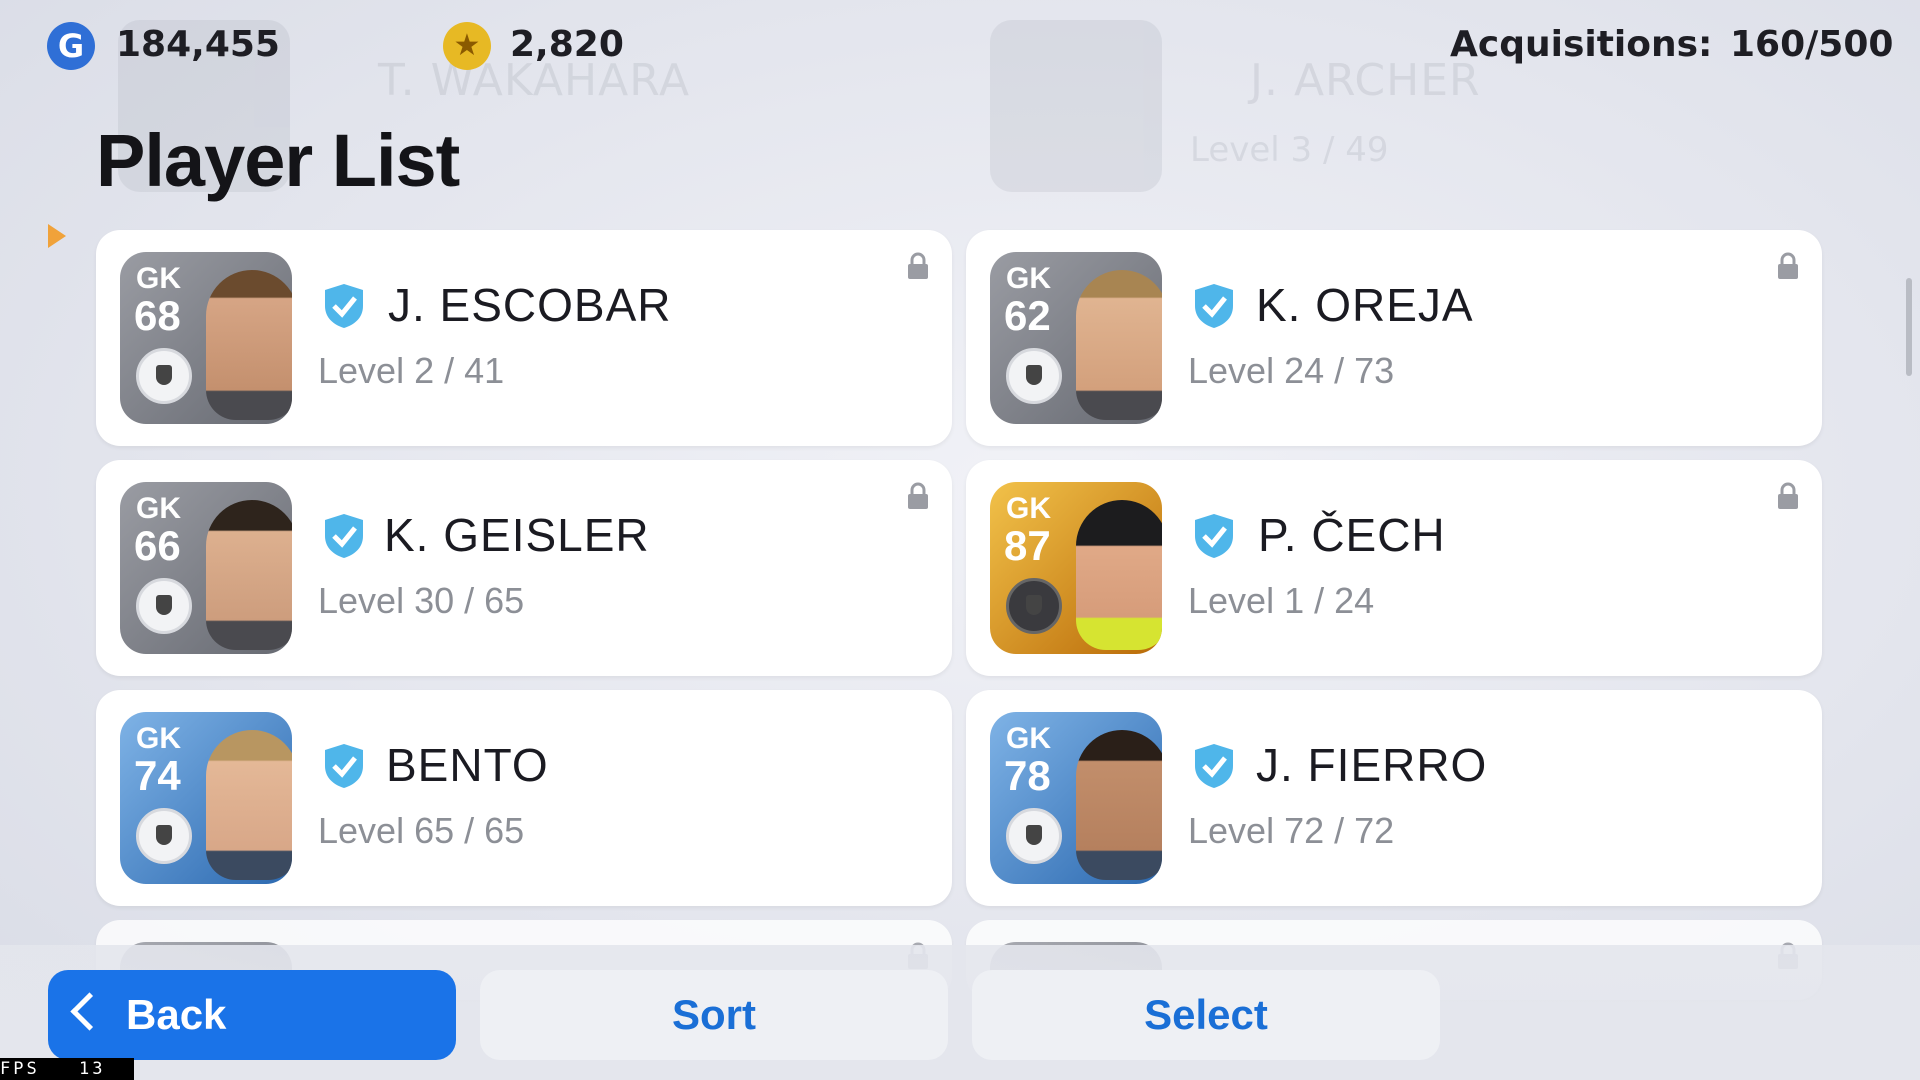 This screenshot has height=1080, width=1920. I want to click on mouse-cursor-icon, so click(57, 236).